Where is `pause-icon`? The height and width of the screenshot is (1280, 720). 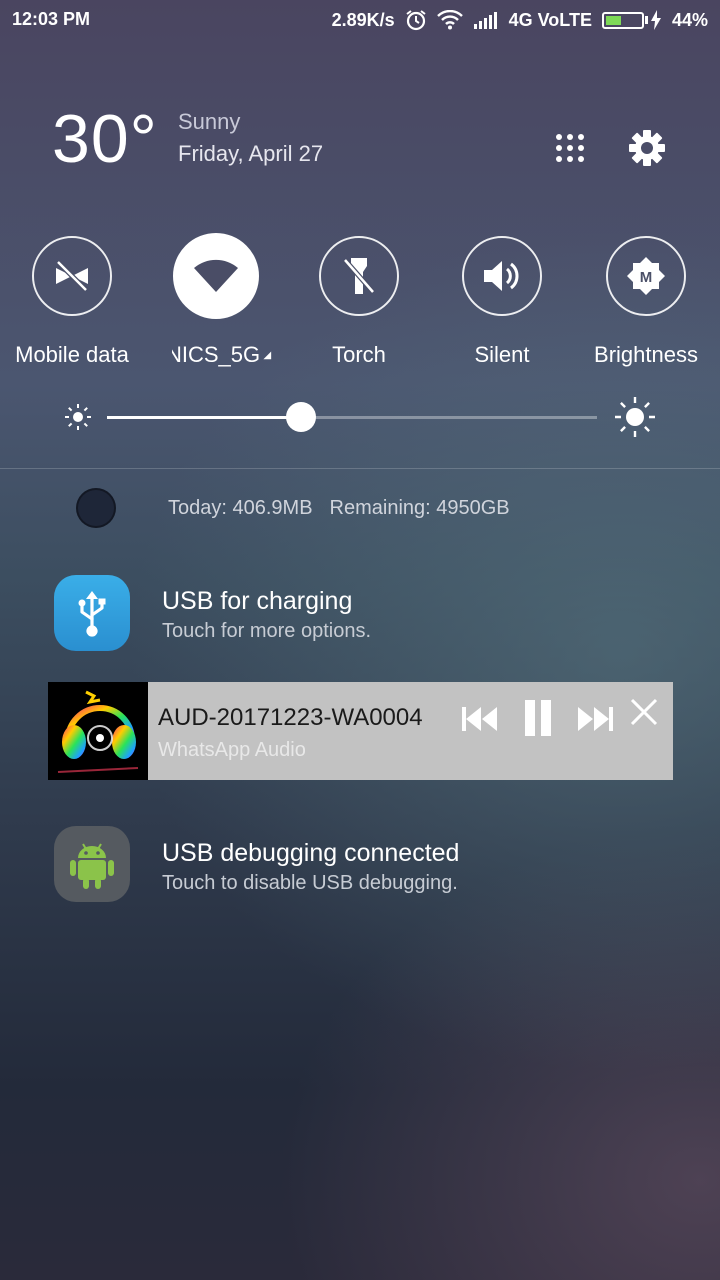
pause-icon is located at coordinates (538, 718).